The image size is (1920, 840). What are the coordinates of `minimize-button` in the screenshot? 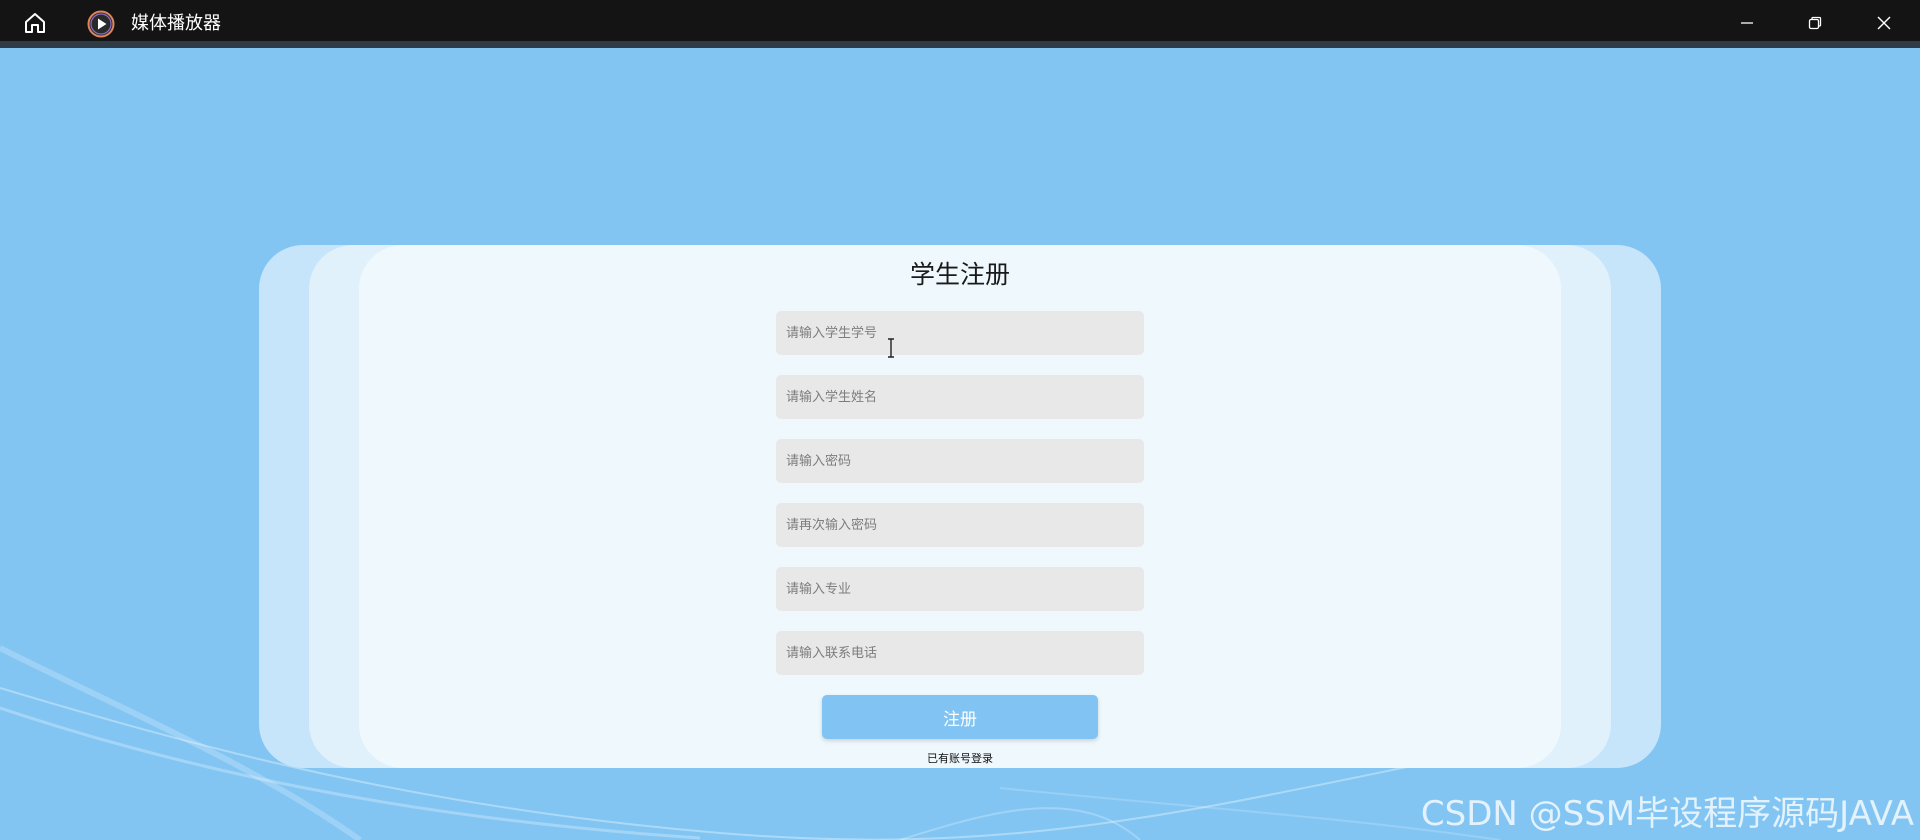 It's located at (1747, 23).